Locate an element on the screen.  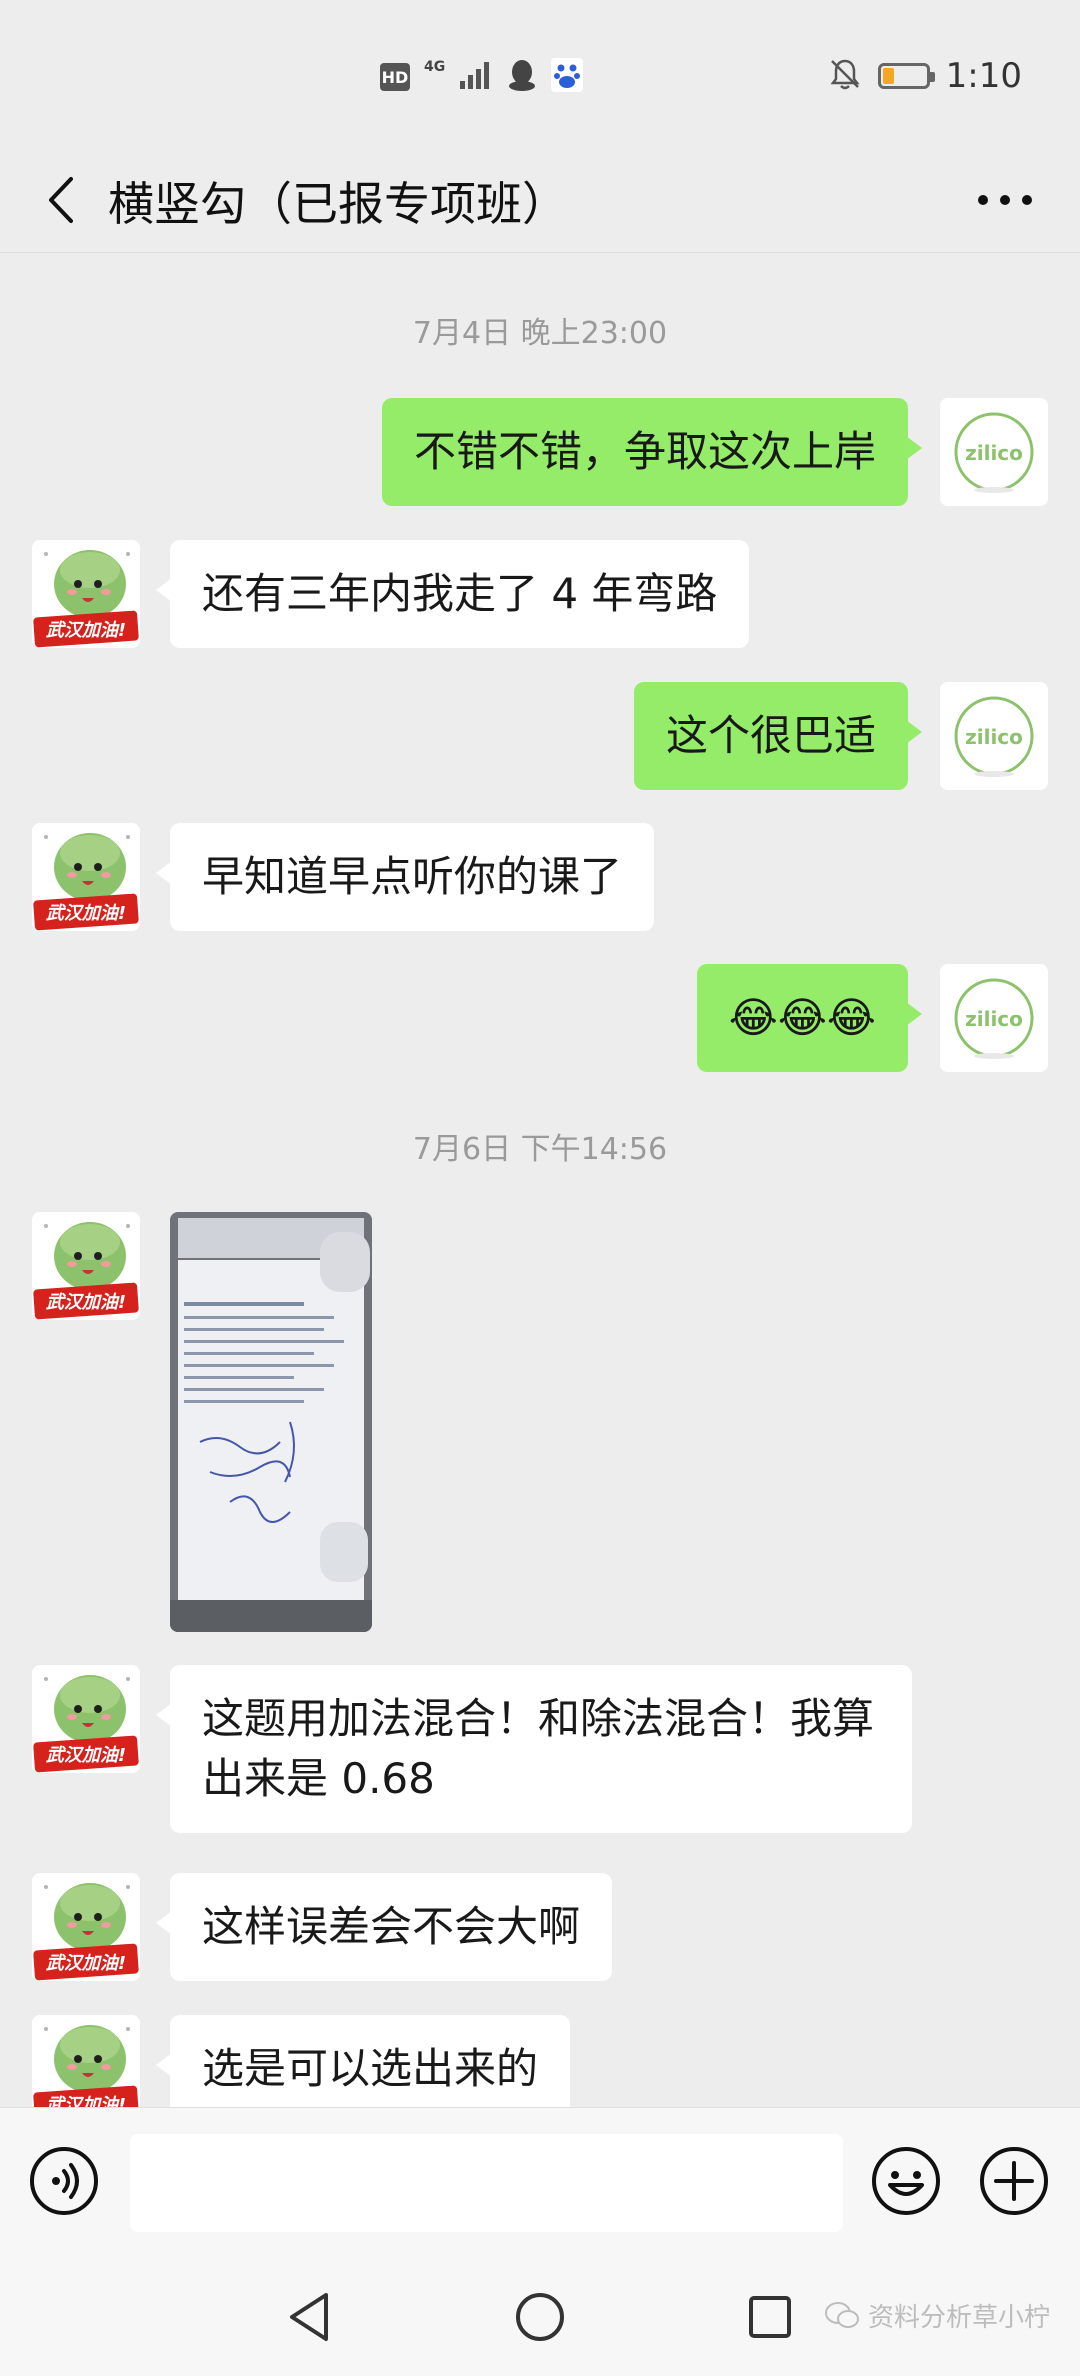
nav-home-button is located at coordinates (540, 2317).